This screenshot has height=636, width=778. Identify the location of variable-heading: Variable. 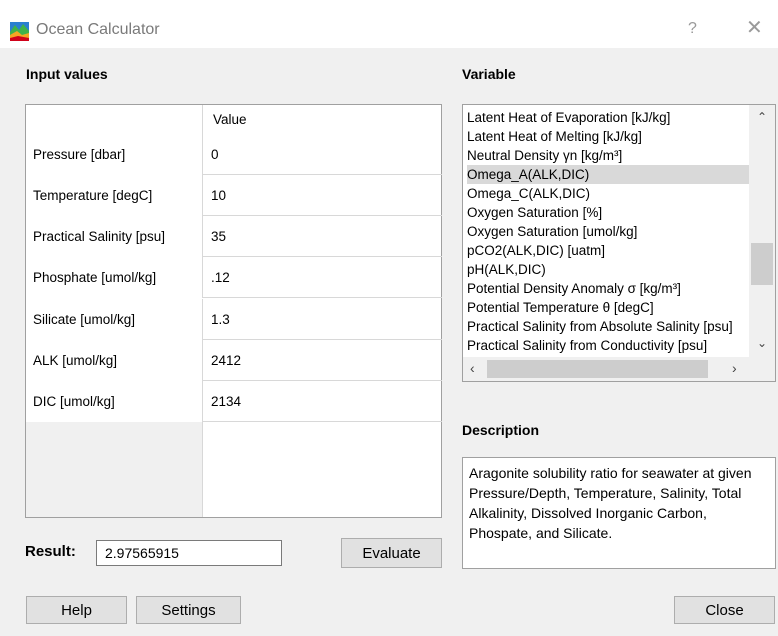
(489, 74).